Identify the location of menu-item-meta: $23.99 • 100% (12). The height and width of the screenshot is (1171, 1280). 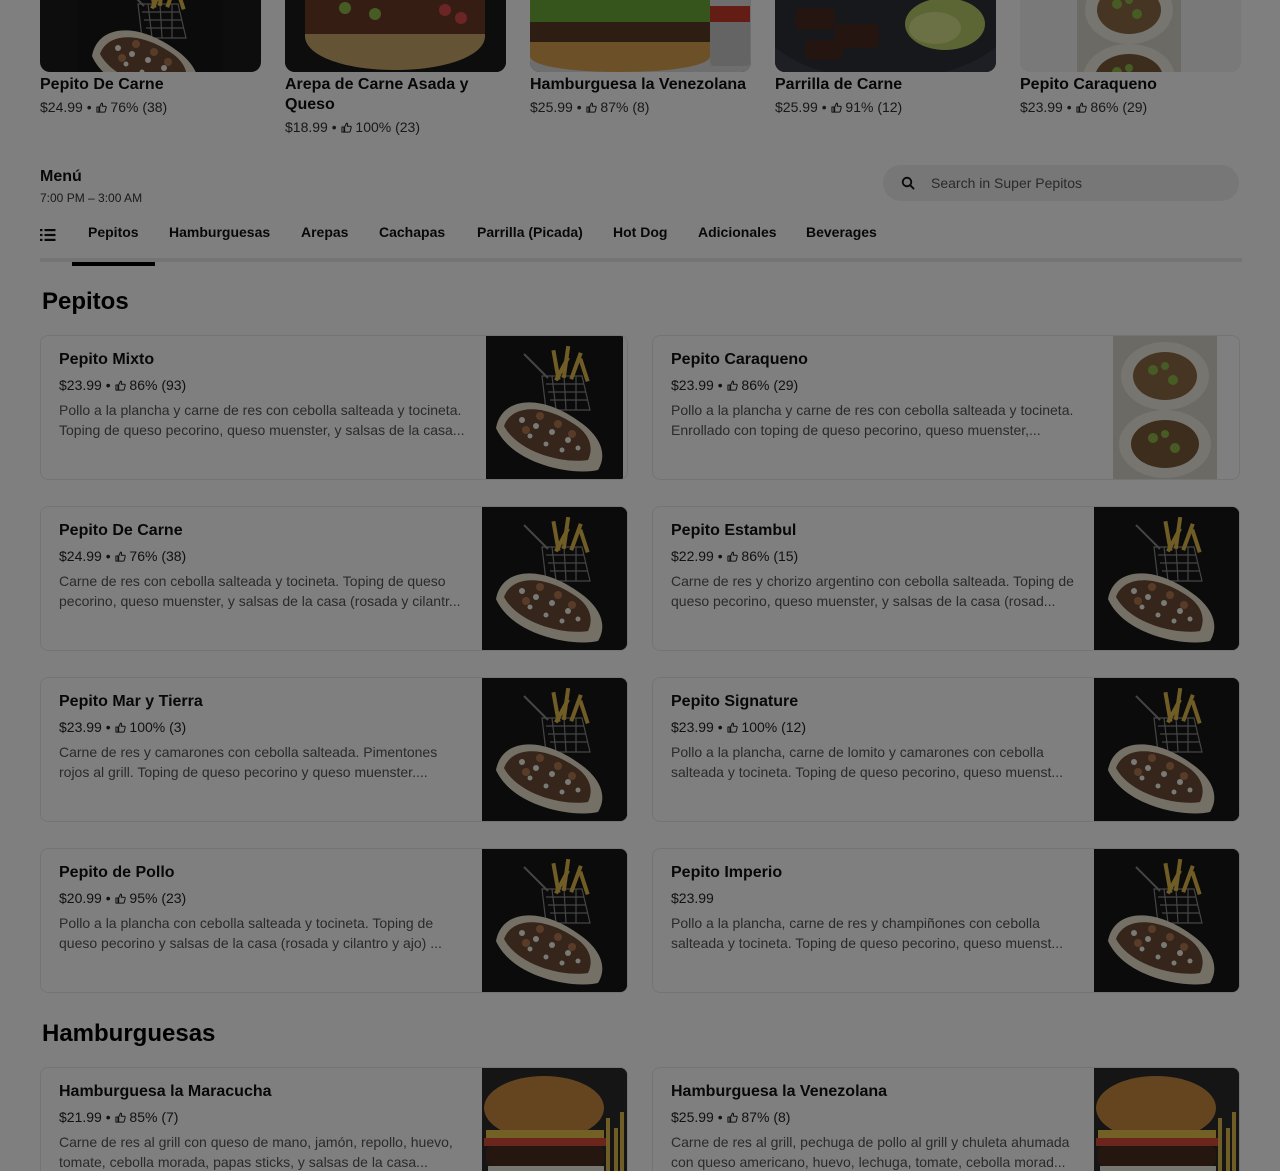
(738, 727).